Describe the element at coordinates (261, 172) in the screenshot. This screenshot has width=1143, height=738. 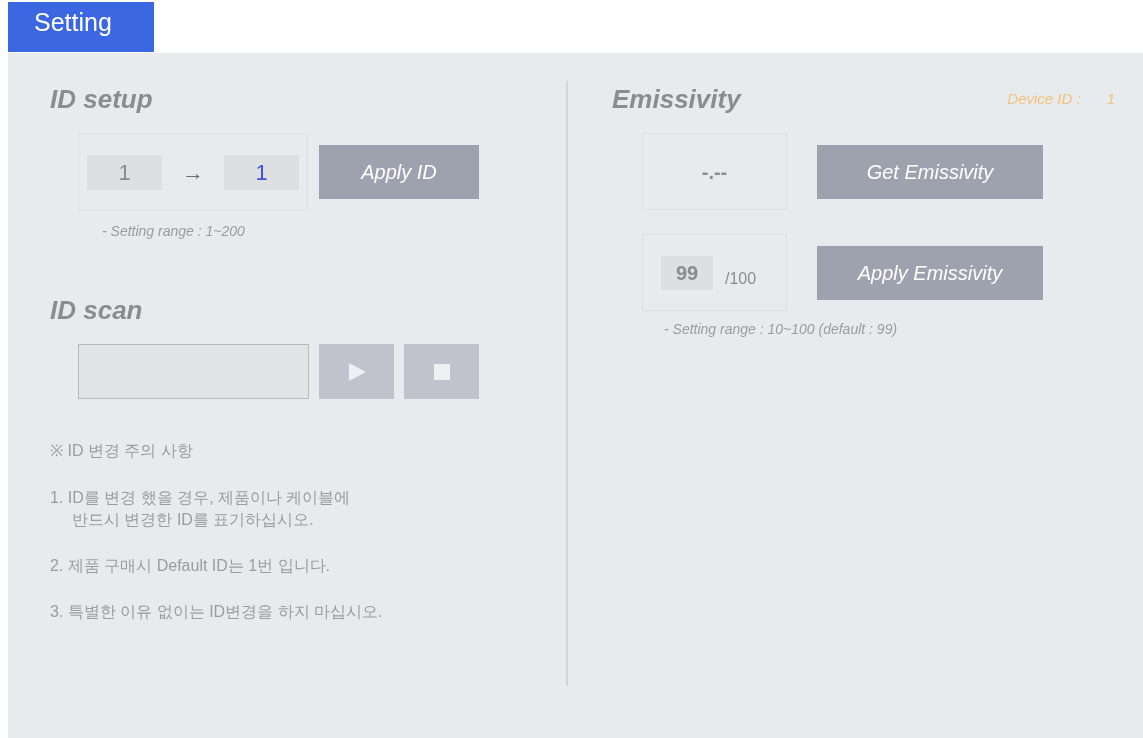
I see `new-id-field: 1` at that location.